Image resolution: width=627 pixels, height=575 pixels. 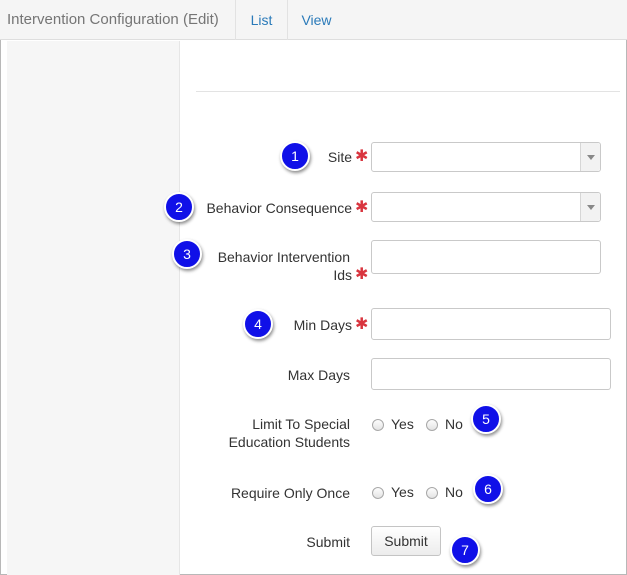 I want to click on behavior-intervention-ids-label-line1: Behavior Intervention, so click(x=283, y=257).